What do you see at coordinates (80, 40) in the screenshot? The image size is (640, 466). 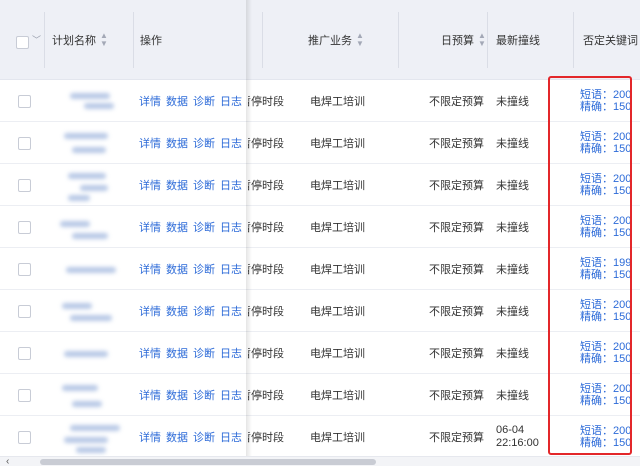 I see `column-header-plan-name: 计划名称 ▲ ▼` at bounding box center [80, 40].